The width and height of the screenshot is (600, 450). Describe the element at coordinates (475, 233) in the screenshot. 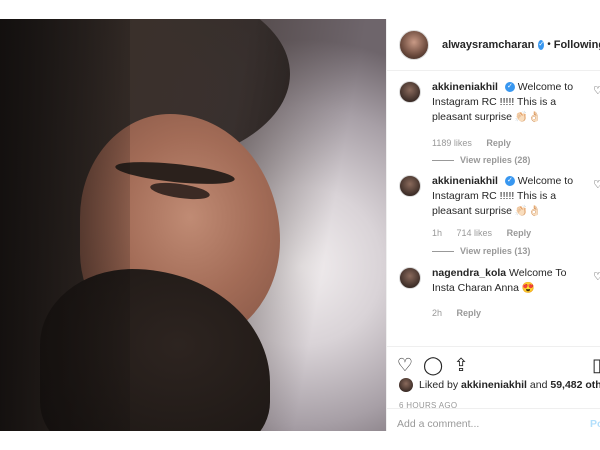

I see `comment-likes: 714 likes` at that location.